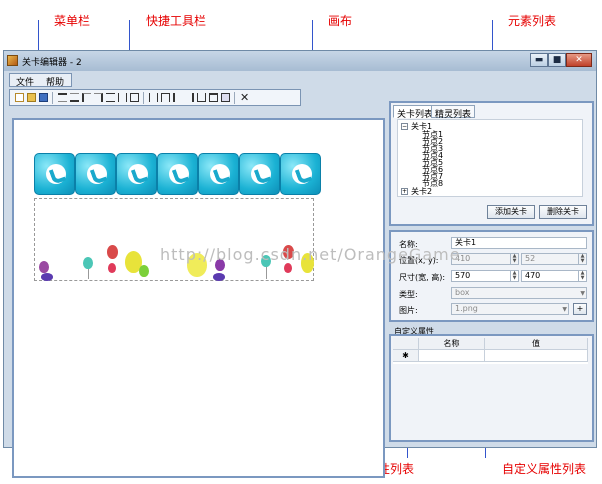 The image size is (602, 484). Describe the element at coordinates (452, 356) in the screenshot. I see `new-row-name-cell` at that location.